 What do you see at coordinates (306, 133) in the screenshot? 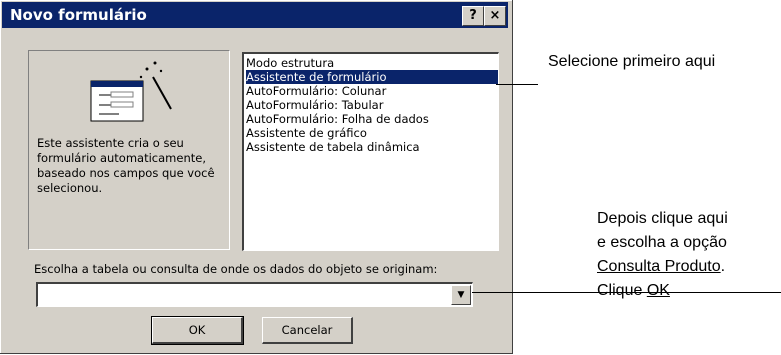
I see `list-item: Assistente de gráfico` at bounding box center [306, 133].